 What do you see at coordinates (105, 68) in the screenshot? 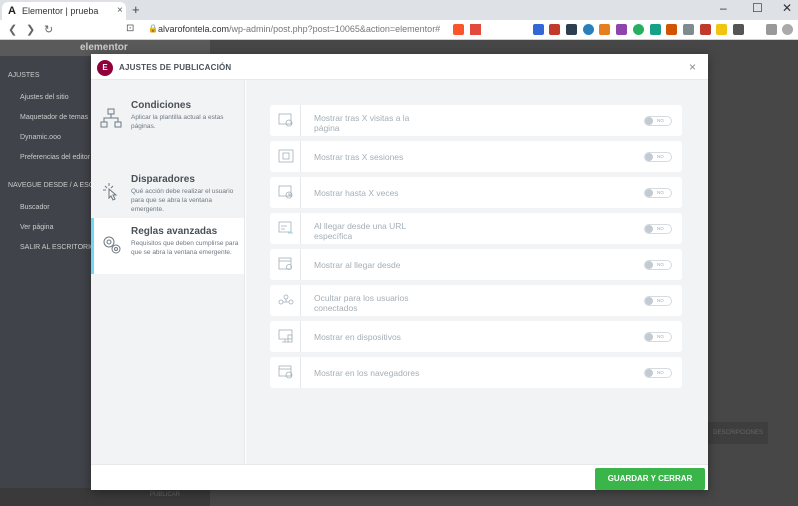
I see `elementor-logo-icon: E` at bounding box center [105, 68].